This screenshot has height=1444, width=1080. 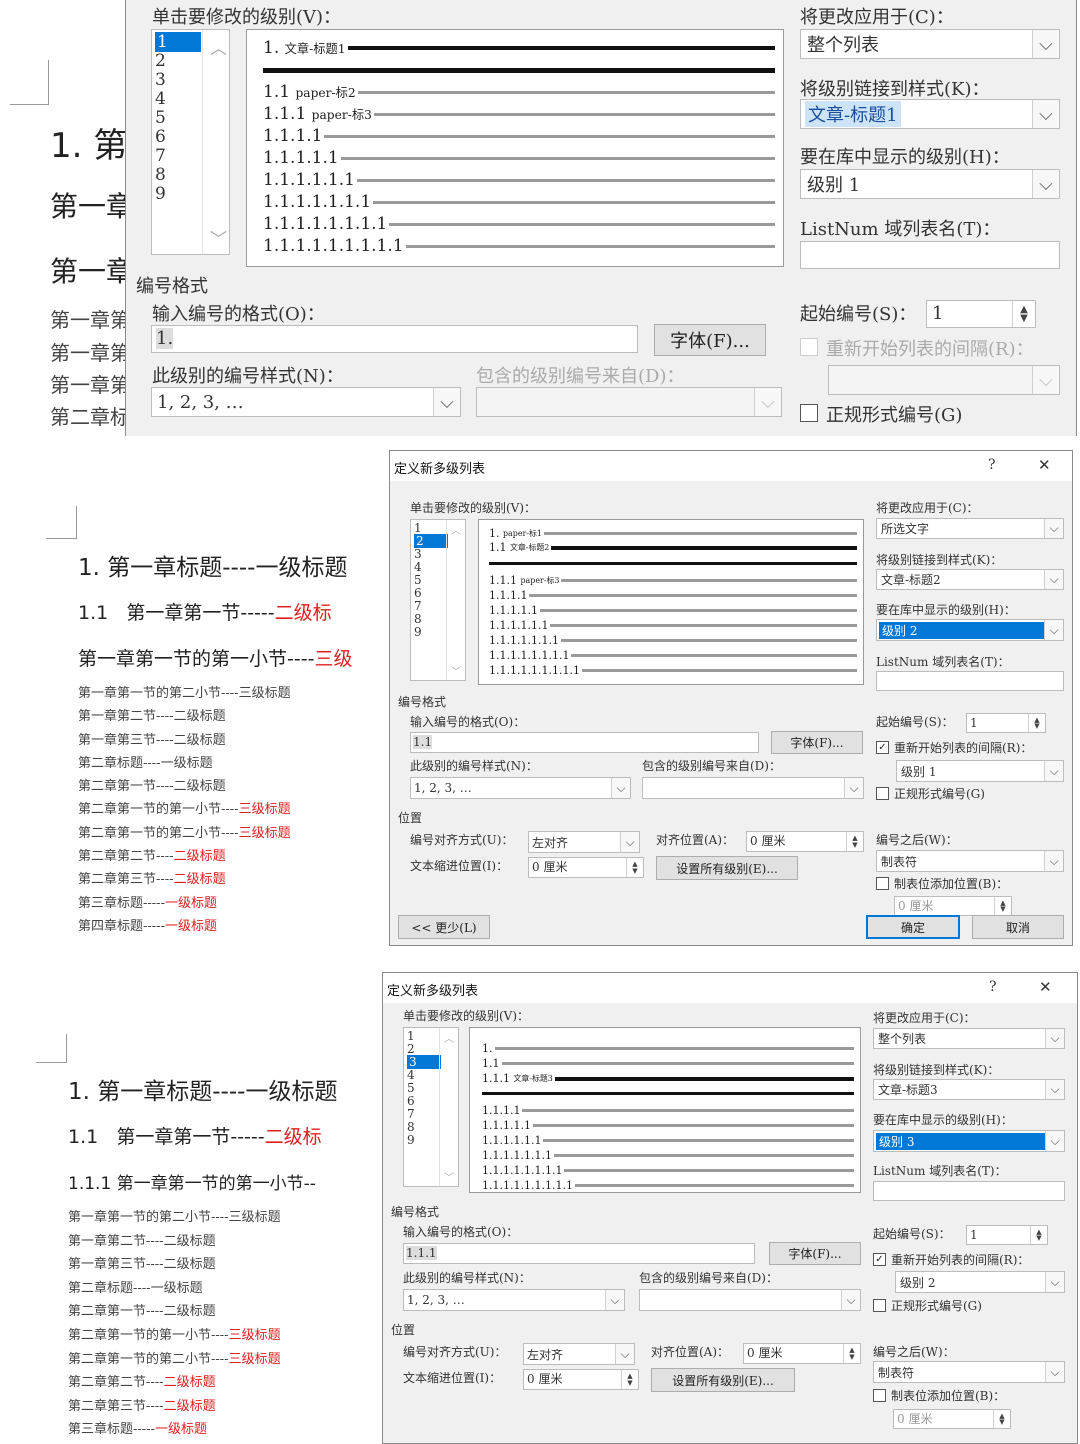 What do you see at coordinates (455, 600) in the screenshot?
I see `level-scrollbar: ︿ ﹀` at bounding box center [455, 600].